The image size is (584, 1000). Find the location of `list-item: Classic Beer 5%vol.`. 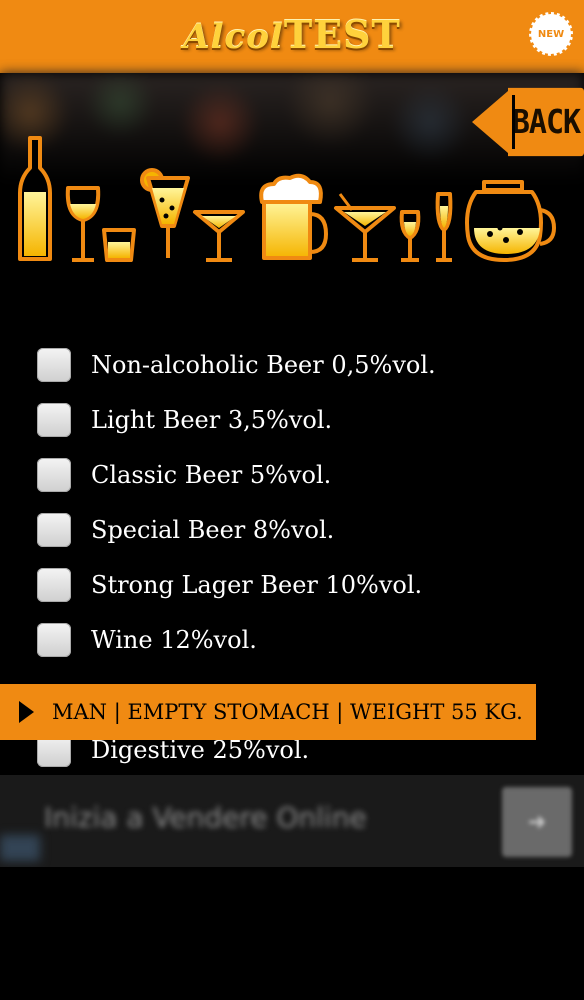

list-item: Classic Beer 5%vol. is located at coordinates (184, 475).